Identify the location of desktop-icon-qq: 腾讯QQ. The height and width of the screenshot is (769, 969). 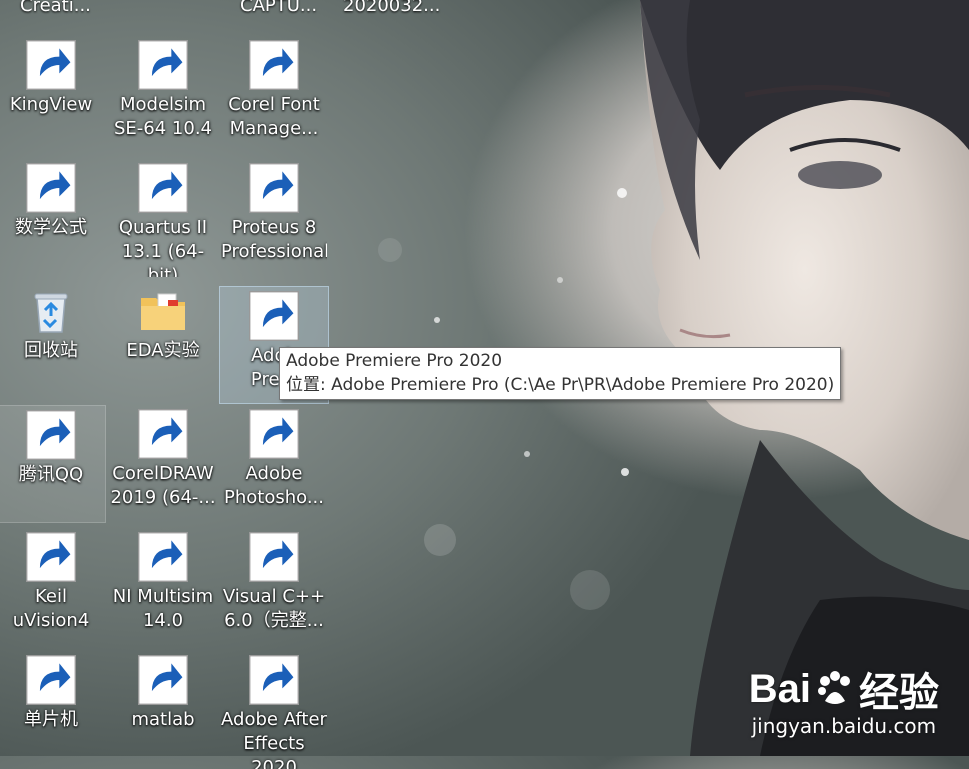
(53, 464).